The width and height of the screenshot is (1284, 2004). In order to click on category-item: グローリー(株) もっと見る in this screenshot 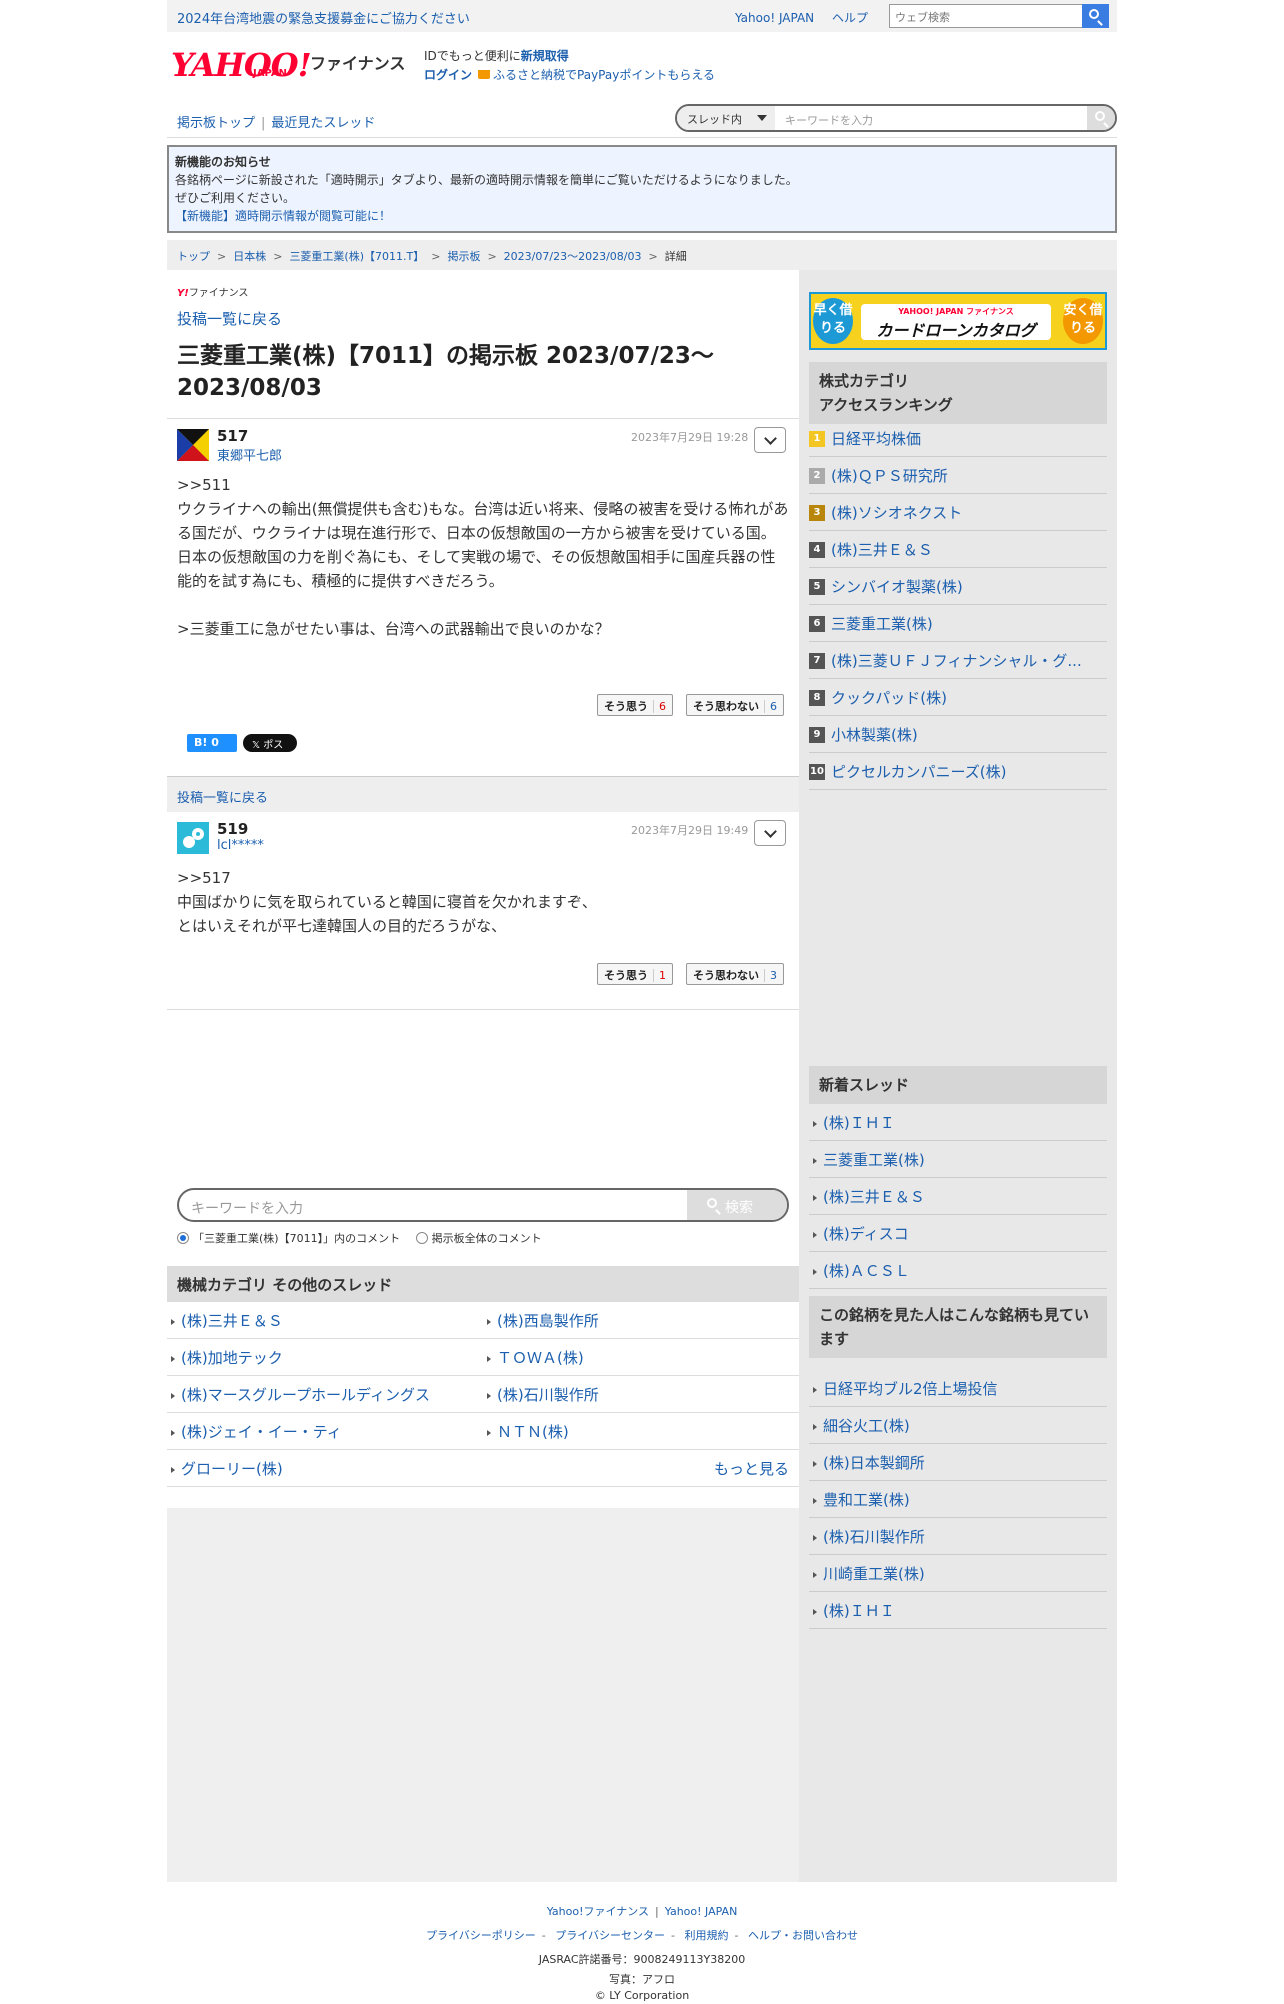, I will do `click(483, 1468)`.